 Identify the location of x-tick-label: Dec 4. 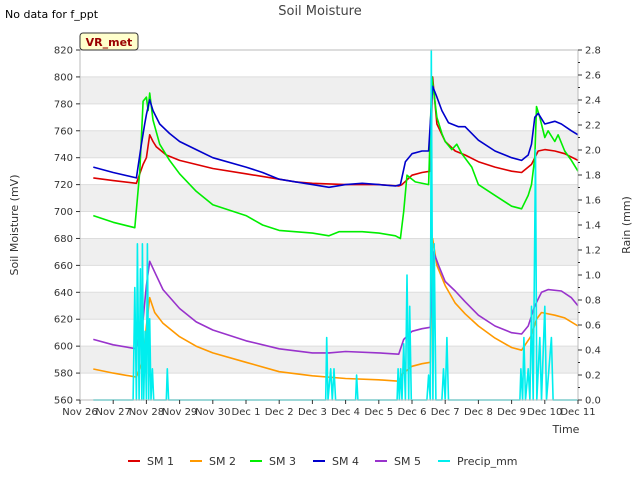
(345, 412).